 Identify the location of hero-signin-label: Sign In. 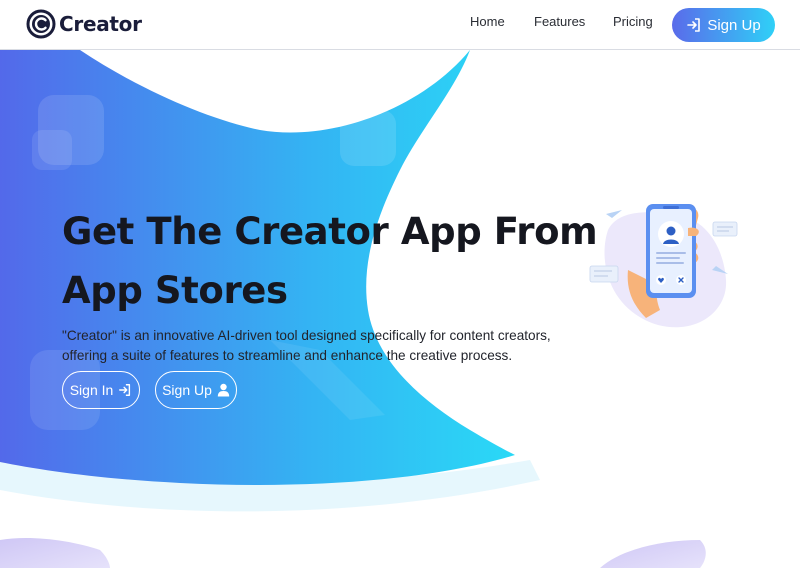
(91, 390).